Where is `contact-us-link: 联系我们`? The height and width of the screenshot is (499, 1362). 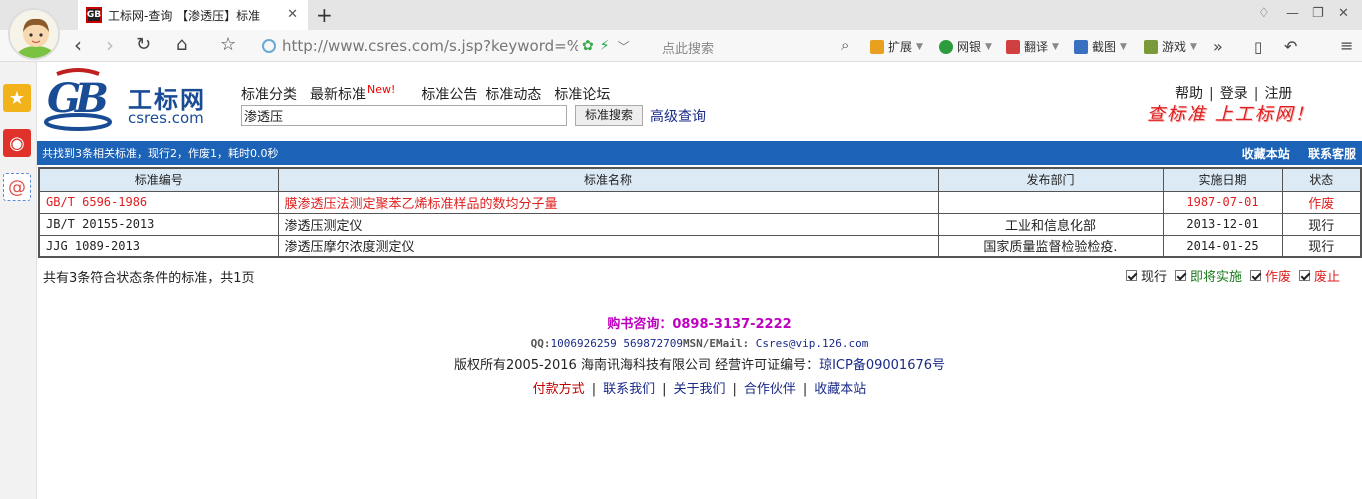 contact-us-link: 联系我们 is located at coordinates (629, 389).